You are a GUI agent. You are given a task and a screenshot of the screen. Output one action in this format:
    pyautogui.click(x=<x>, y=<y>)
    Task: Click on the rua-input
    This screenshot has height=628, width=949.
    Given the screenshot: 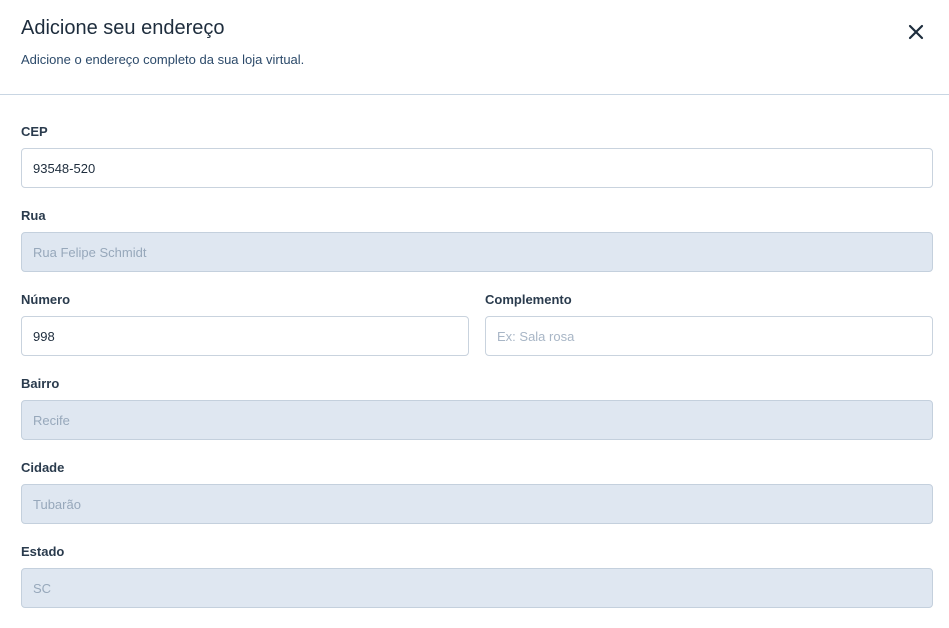 What is the action you would take?
    pyautogui.click(x=477, y=252)
    